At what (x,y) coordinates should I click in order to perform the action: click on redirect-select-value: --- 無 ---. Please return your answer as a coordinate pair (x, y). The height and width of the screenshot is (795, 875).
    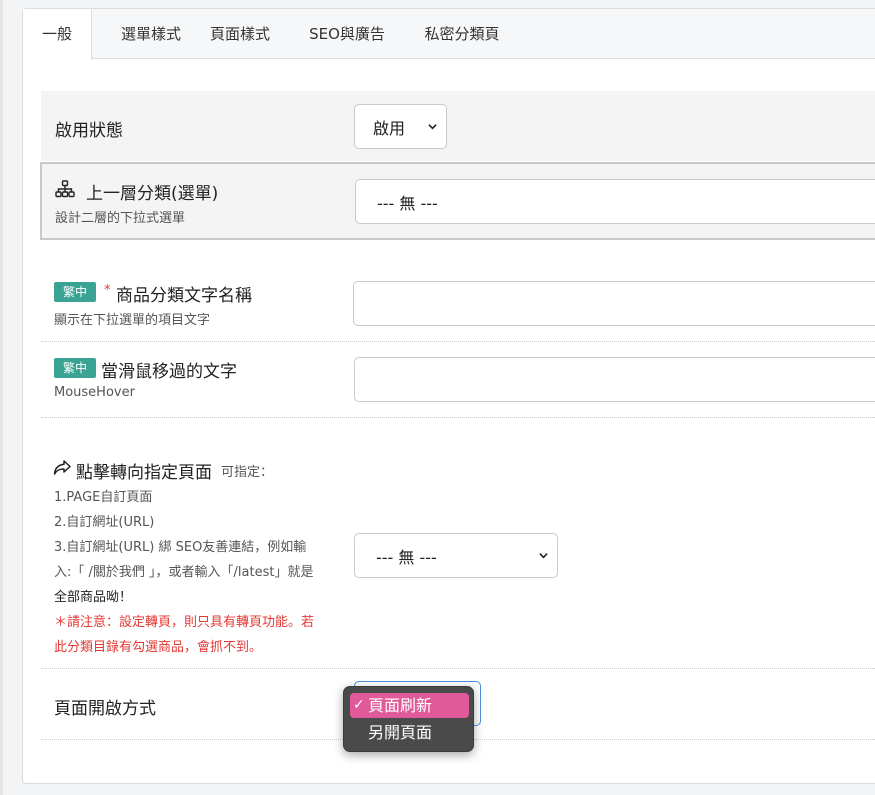
    Looking at the image, I should click on (406, 557).